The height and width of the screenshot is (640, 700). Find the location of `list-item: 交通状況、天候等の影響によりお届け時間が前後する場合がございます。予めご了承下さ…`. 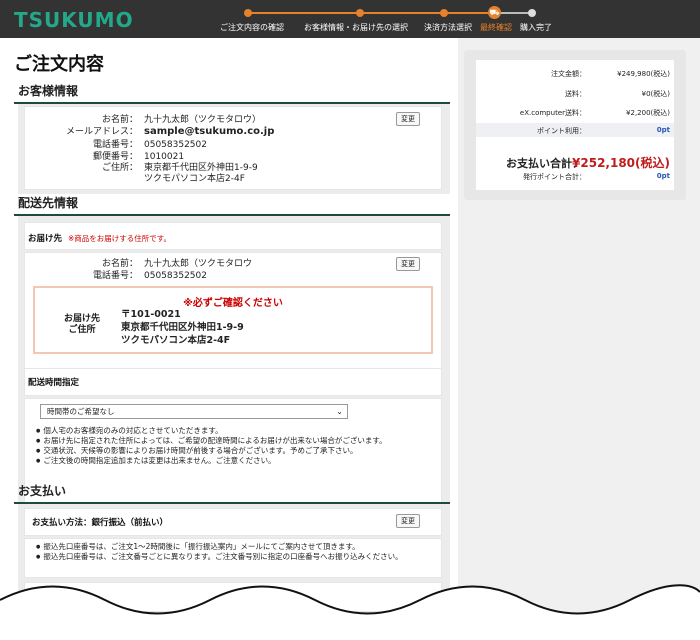

list-item: 交通状況、天候等の影響によりお届け時間が前後する場合がございます。予めご了承下さ… is located at coordinates (211, 451).